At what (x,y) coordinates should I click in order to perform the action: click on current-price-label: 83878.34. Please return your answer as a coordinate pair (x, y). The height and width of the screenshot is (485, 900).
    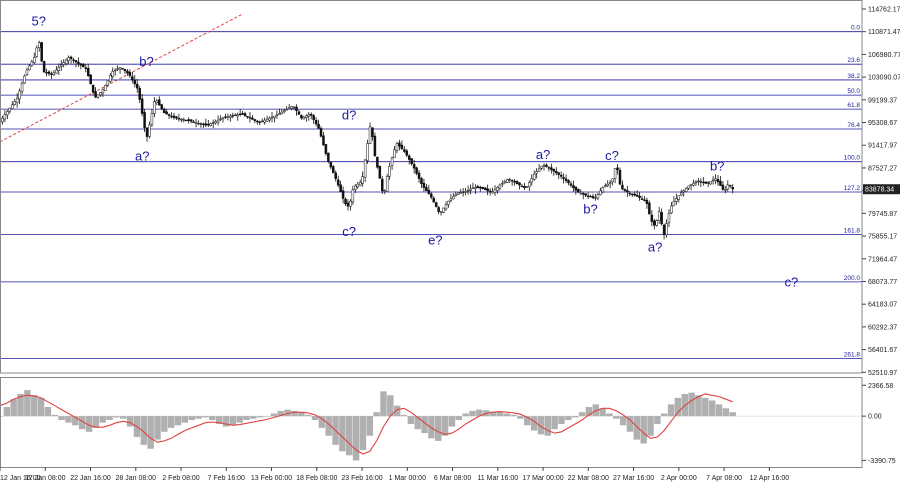
    Looking at the image, I should click on (879, 190).